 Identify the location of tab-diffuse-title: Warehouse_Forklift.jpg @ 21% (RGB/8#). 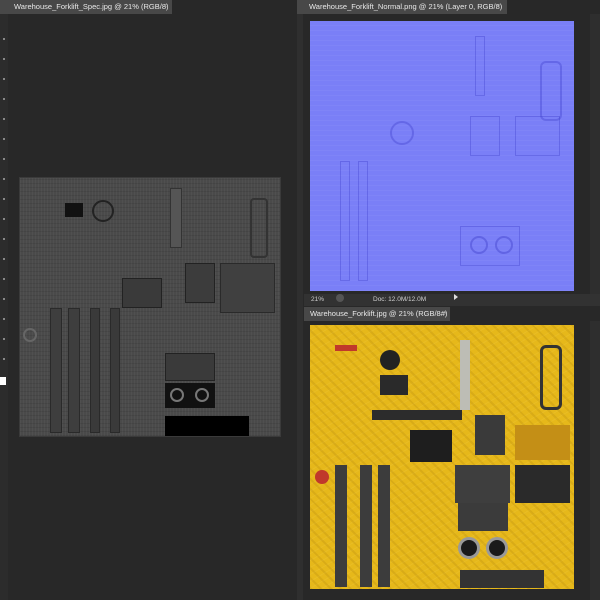
(379, 313).